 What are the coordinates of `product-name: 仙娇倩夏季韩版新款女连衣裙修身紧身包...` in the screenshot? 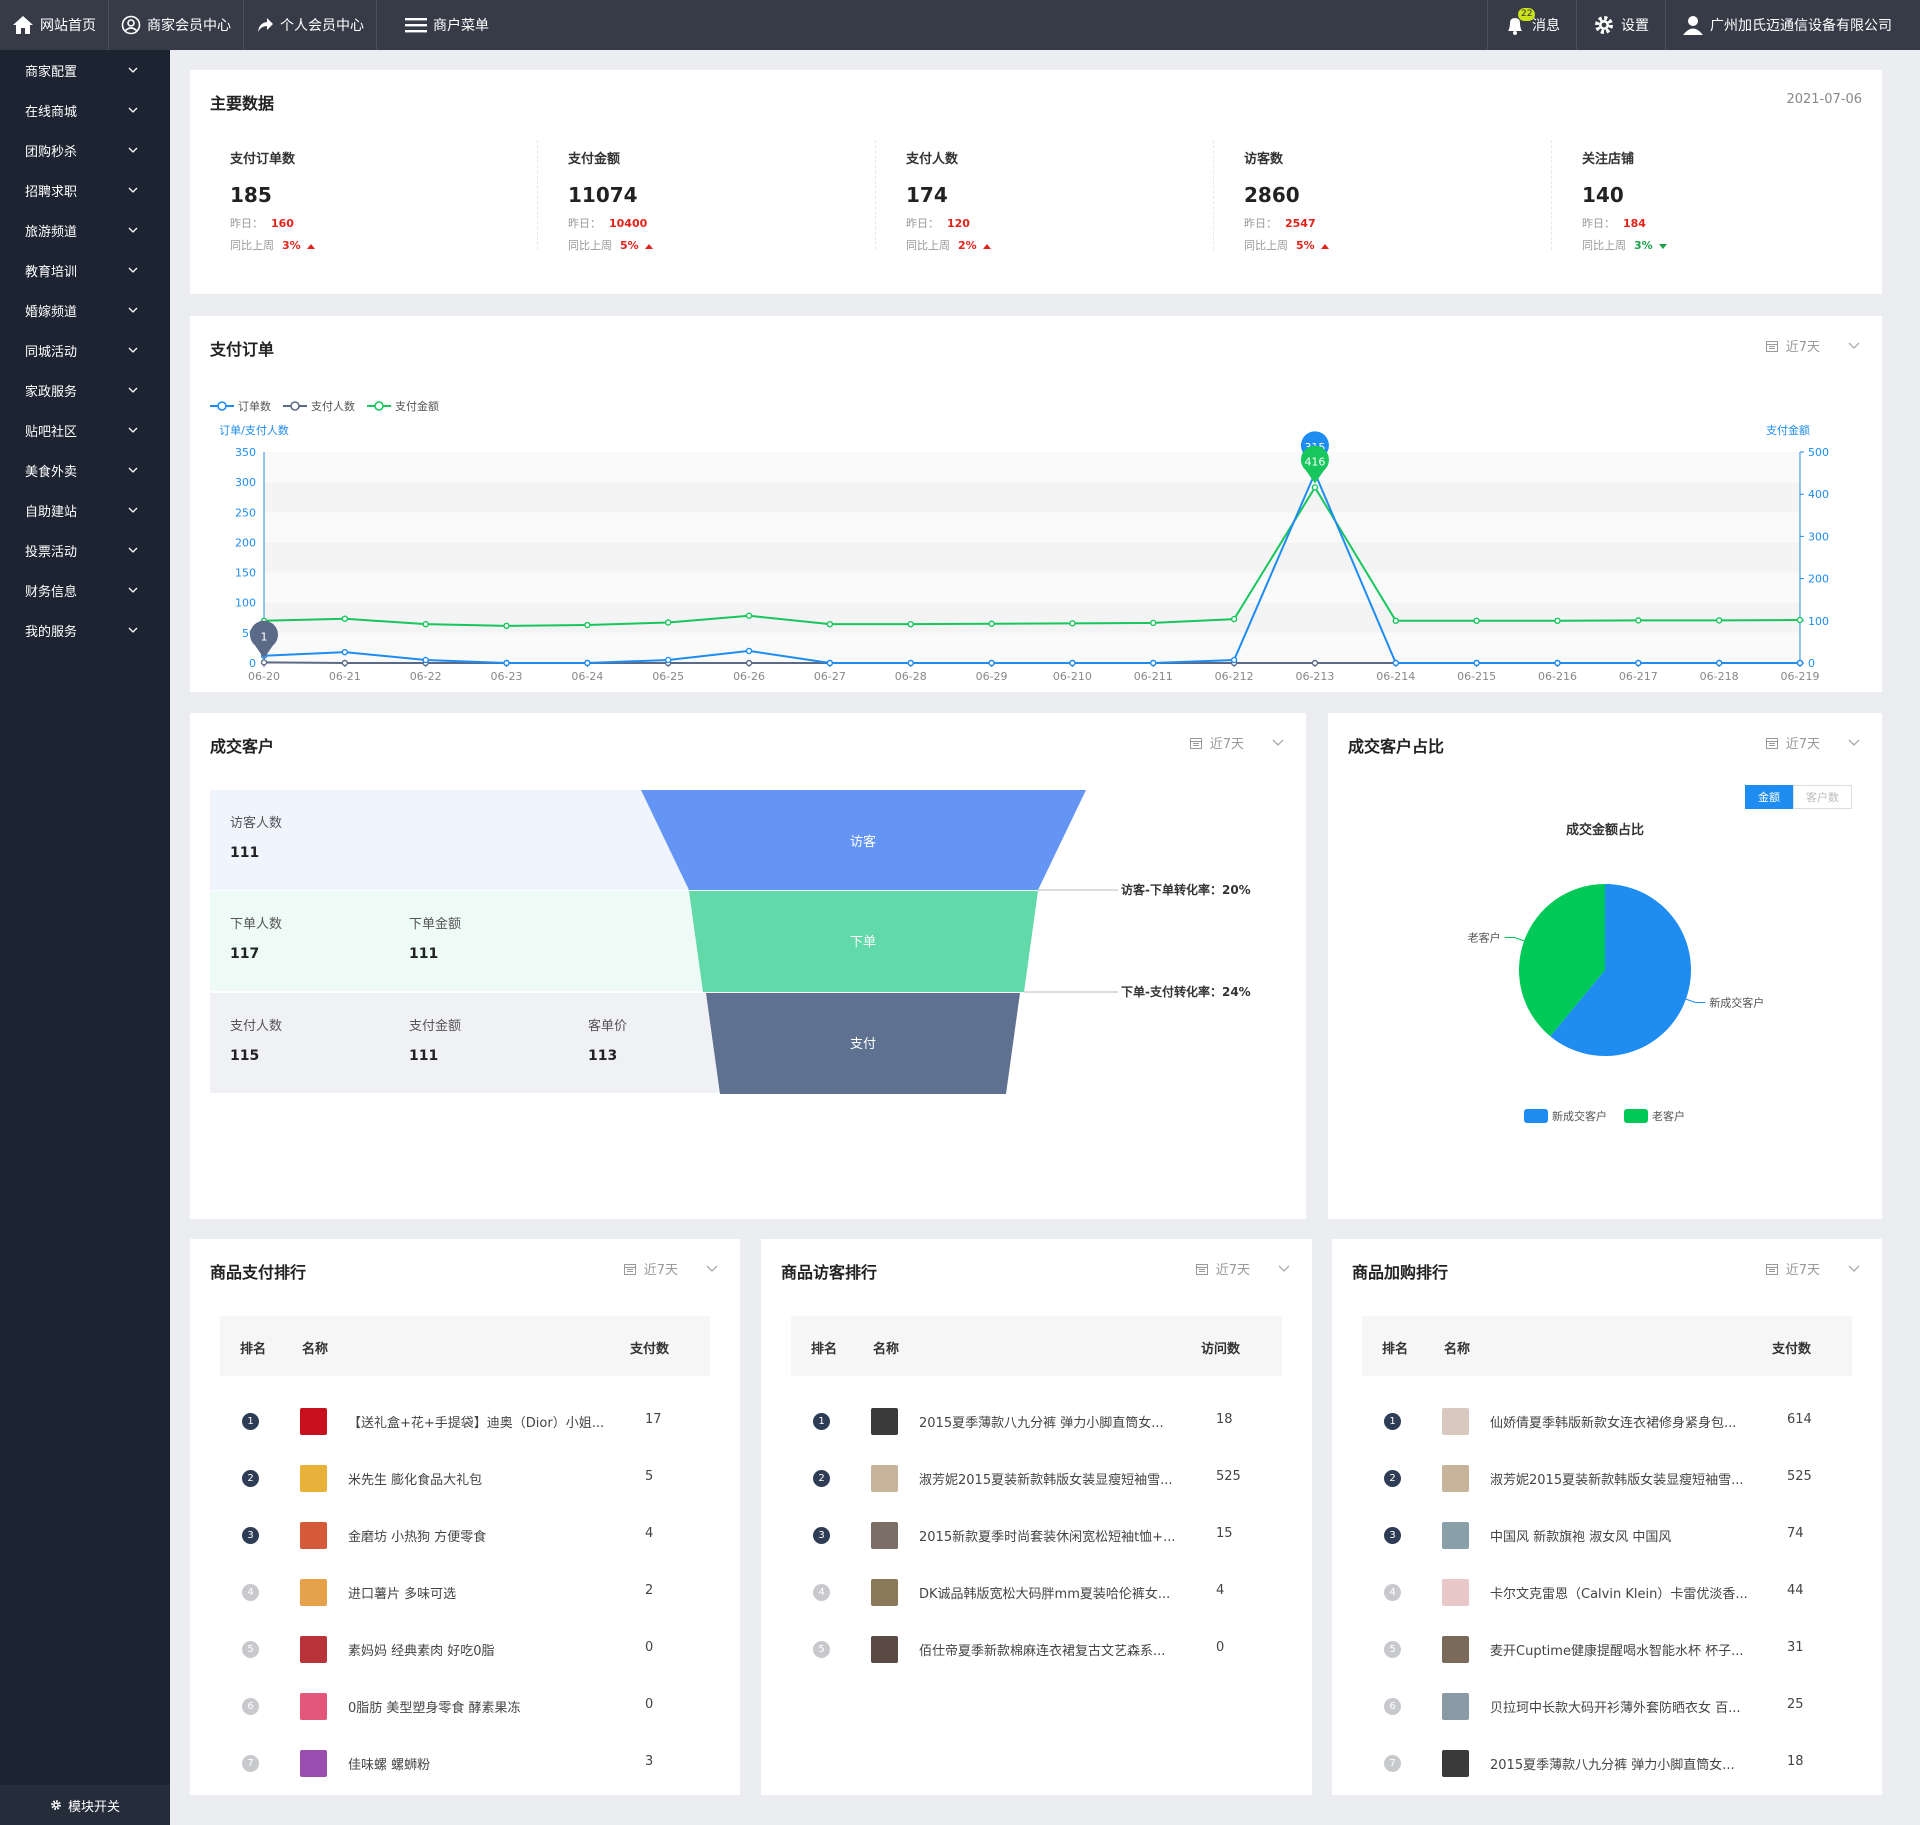 It's located at (1630, 1421).